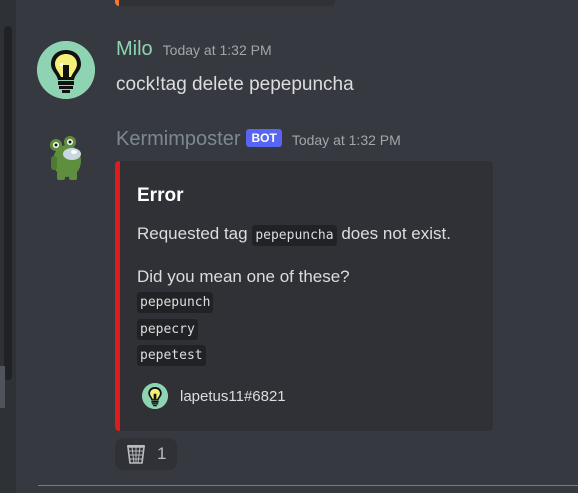 The height and width of the screenshot is (493, 578). What do you see at coordinates (162, 453) in the screenshot?
I see `reaction-count: 1` at bounding box center [162, 453].